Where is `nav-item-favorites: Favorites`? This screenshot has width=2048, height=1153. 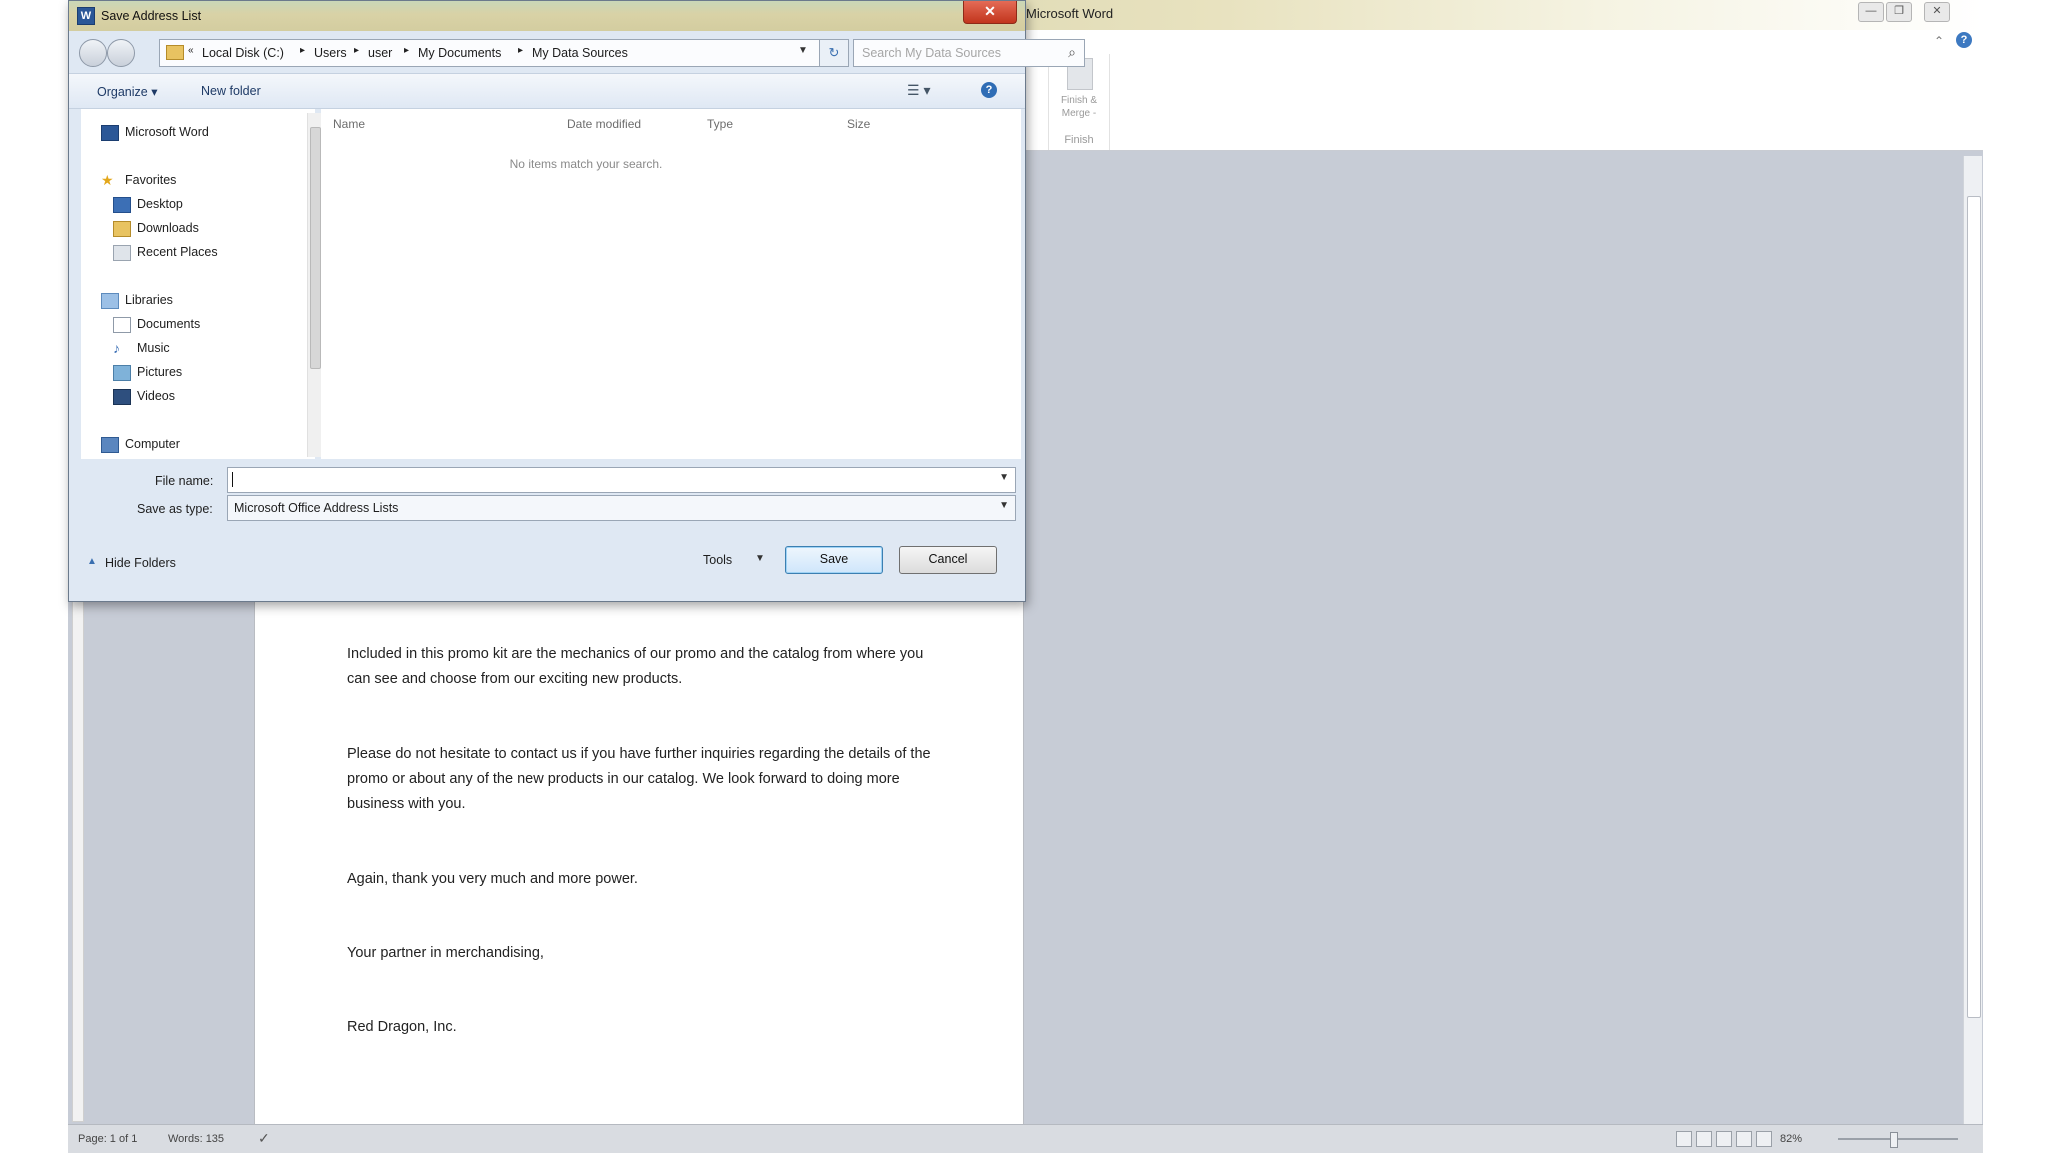 nav-item-favorites: Favorites is located at coordinates (150, 180).